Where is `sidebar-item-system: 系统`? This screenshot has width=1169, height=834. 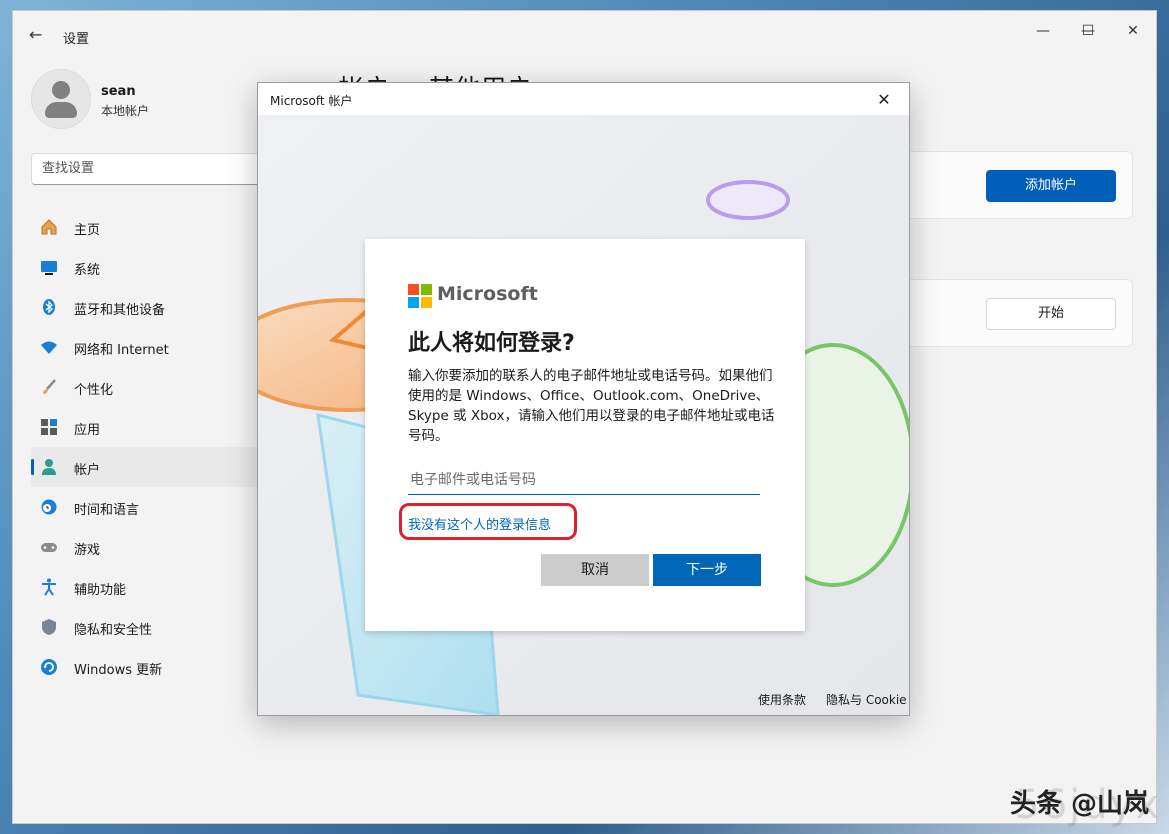
sidebar-item-system: 系统 is located at coordinates (151, 267).